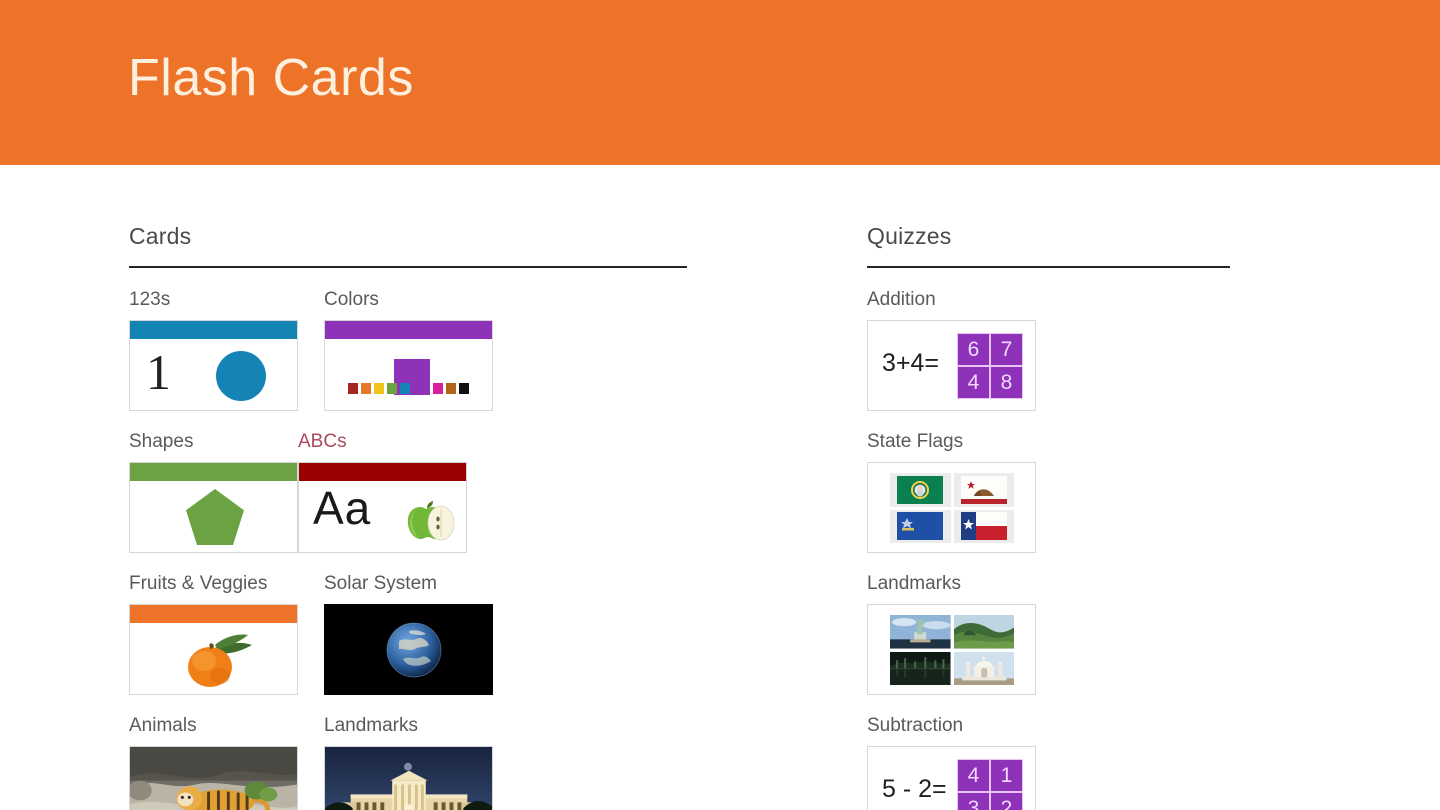 This screenshot has height=810, width=1440. Describe the element at coordinates (914, 583) in the screenshot. I see `quiz-label-landmarks: Landmarks` at that location.